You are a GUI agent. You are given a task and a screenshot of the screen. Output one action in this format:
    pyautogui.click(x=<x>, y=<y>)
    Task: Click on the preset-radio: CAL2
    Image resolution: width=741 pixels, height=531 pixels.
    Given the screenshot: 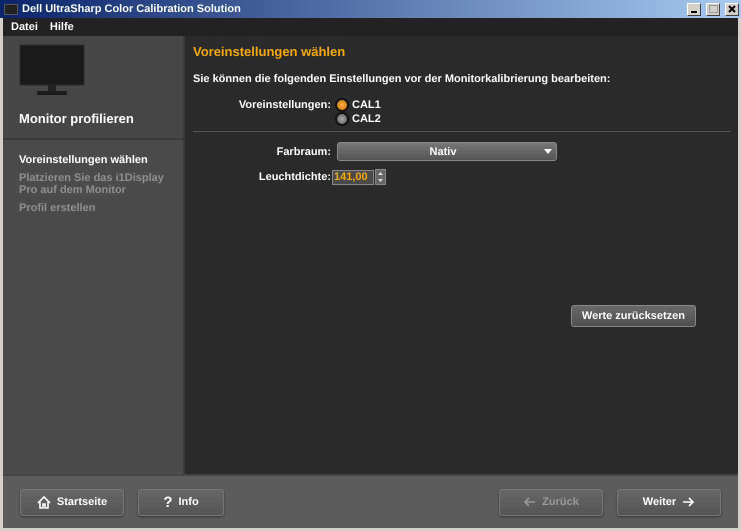 What is the action you would take?
    pyautogui.click(x=359, y=119)
    